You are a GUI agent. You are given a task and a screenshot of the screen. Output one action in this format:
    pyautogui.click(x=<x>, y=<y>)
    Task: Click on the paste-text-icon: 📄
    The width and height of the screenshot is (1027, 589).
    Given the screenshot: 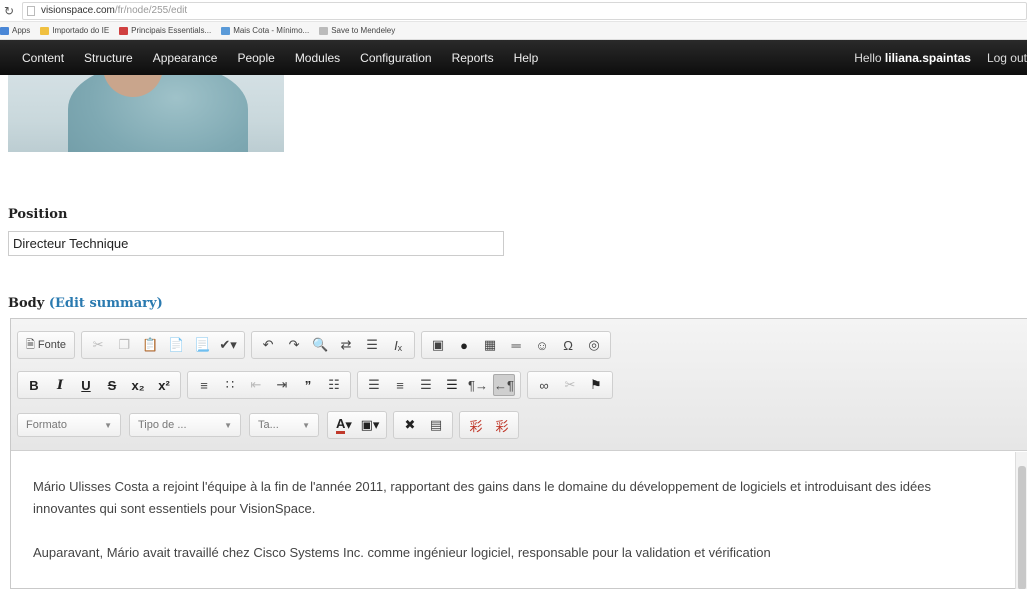 What is the action you would take?
    pyautogui.click(x=176, y=345)
    